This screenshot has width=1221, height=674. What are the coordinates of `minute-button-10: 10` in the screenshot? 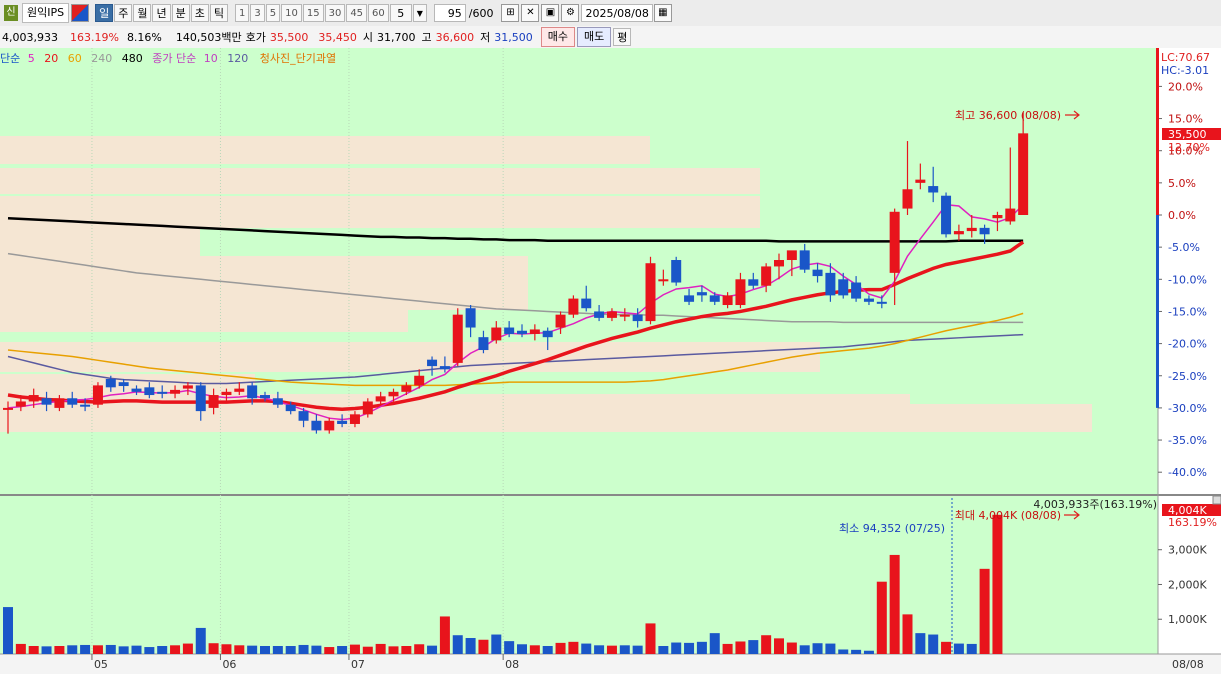 It's located at (291, 13).